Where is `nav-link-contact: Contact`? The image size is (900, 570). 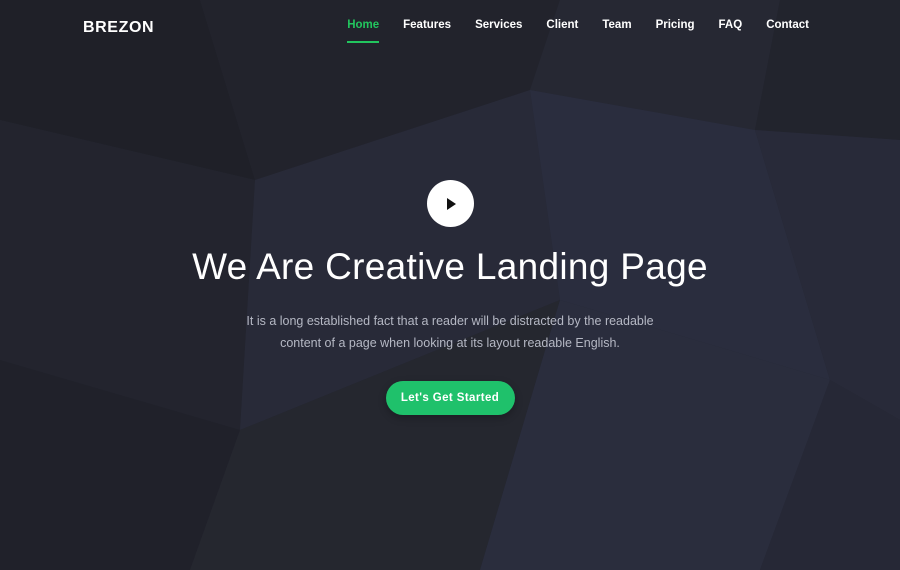
nav-link-contact: Contact is located at coordinates (787, 31).